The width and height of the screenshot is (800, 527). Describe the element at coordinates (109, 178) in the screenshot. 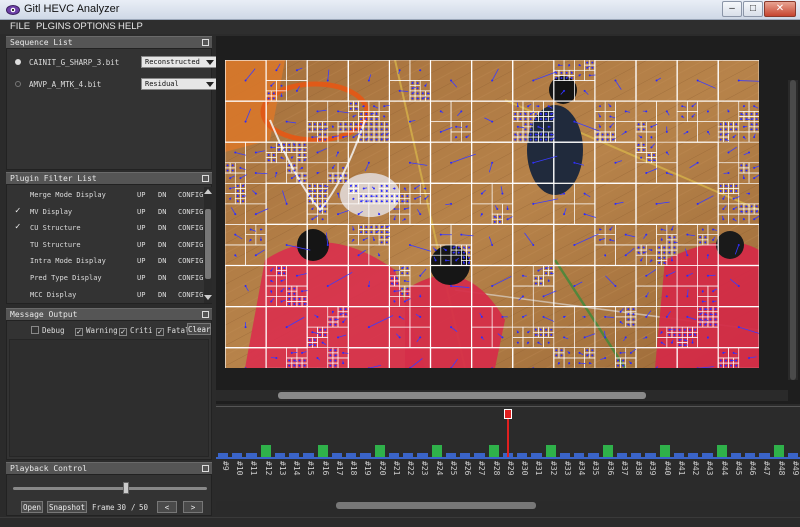

I see `plugin-filter-title: Plugin Filter List` at that location.